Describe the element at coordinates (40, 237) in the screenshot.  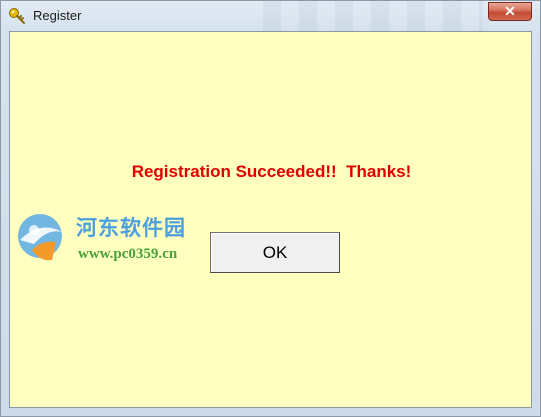
I see `watermark-logo-icon` at that location.